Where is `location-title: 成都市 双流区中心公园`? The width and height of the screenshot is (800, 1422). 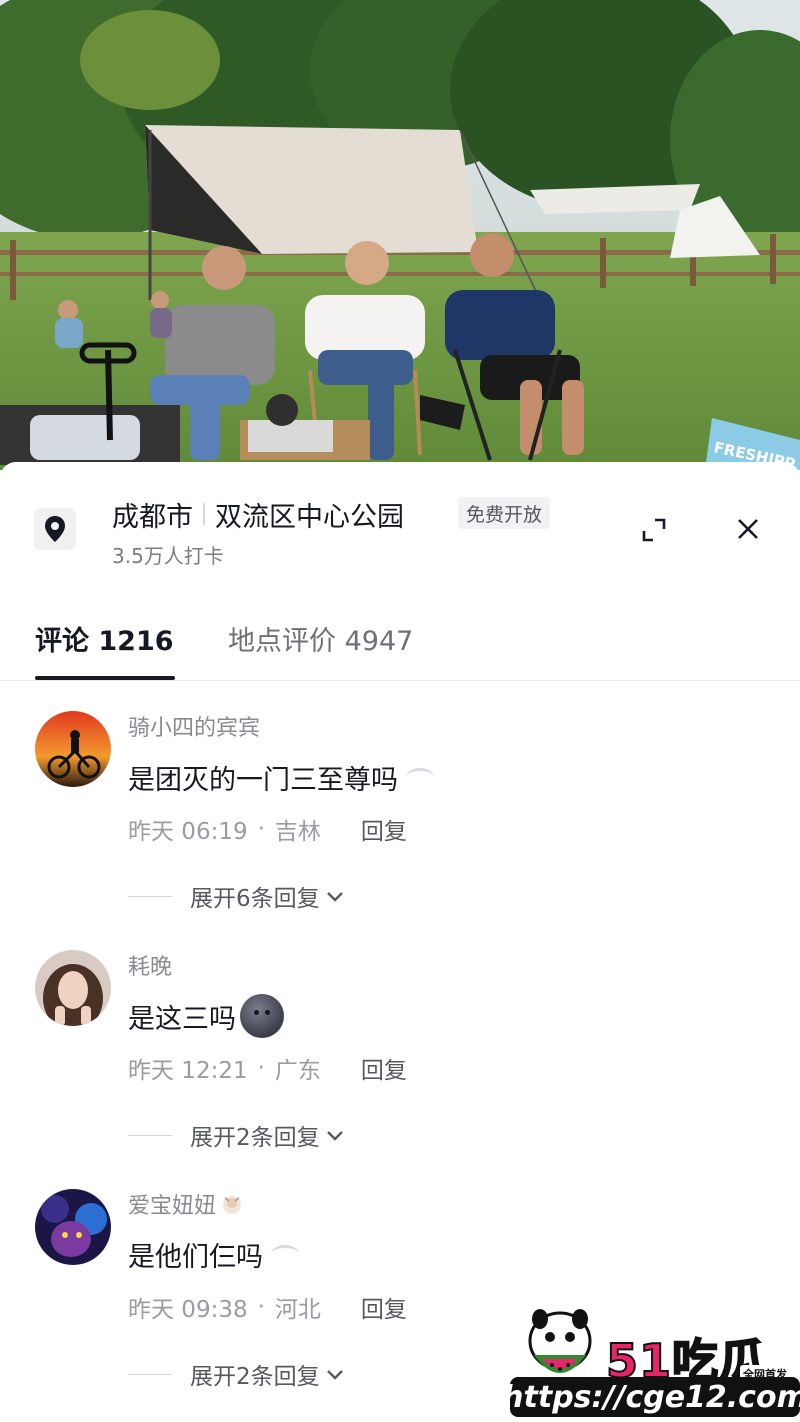 location-title: 成都市 双流区中心公园 is located at coordinates (258, 514).